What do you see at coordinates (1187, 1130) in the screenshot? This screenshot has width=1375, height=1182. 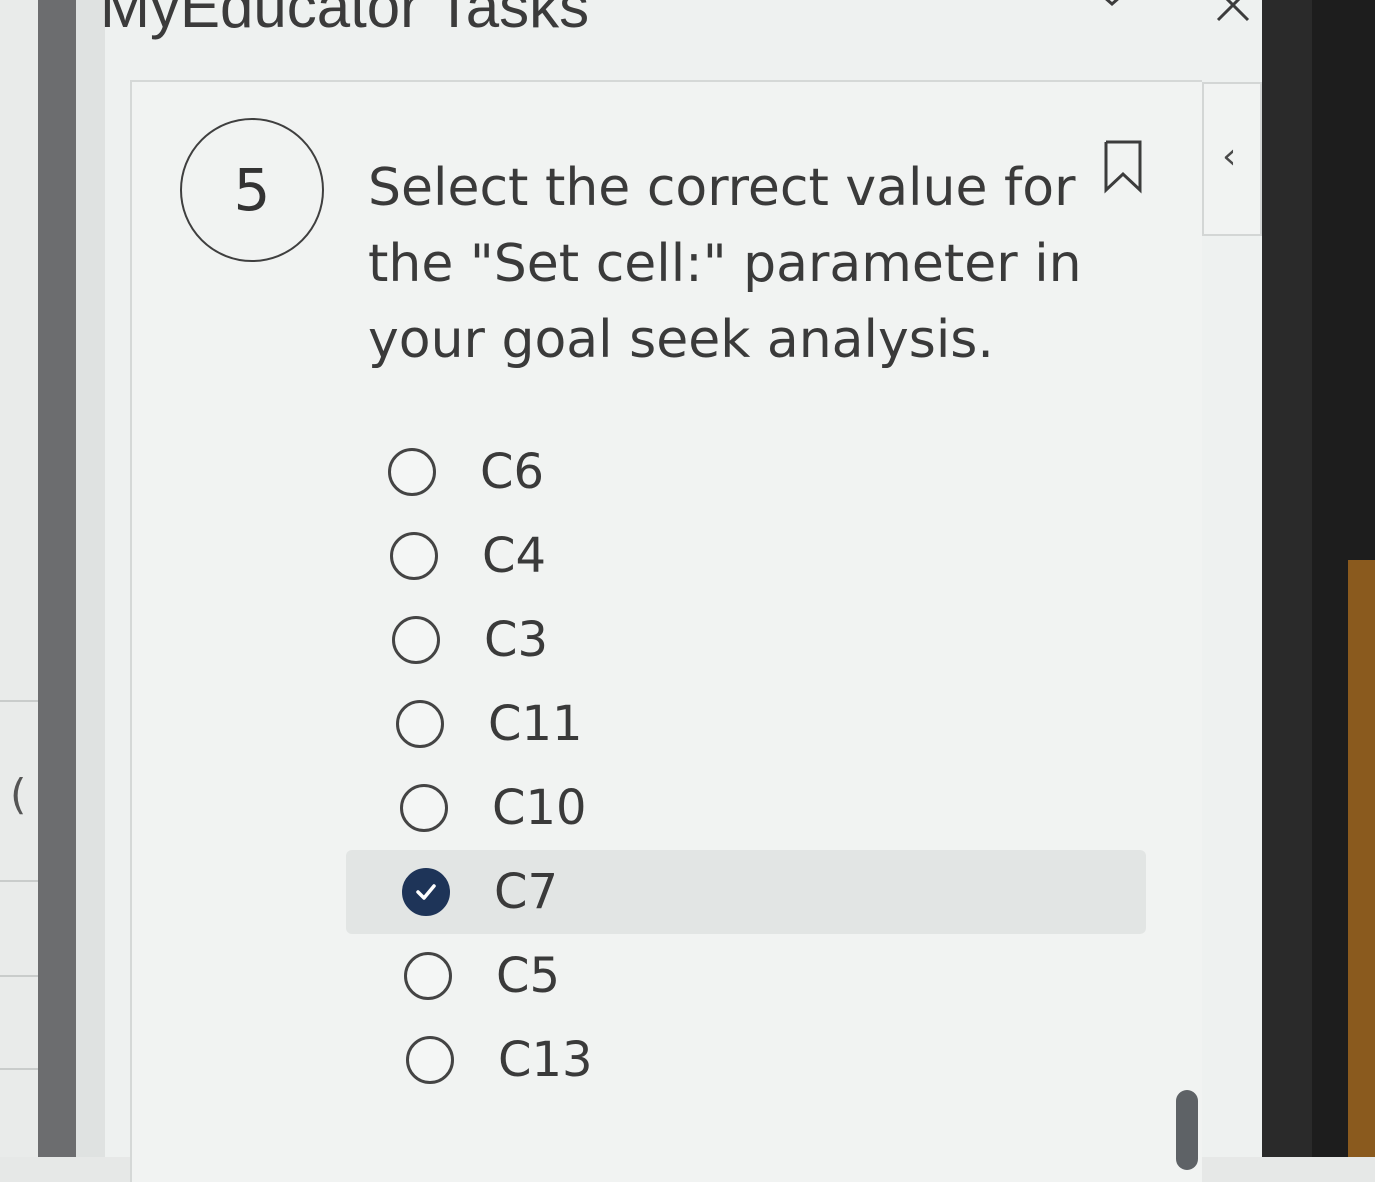 I see `scrollbar-thumb` at bounding box center [1187, 1130].